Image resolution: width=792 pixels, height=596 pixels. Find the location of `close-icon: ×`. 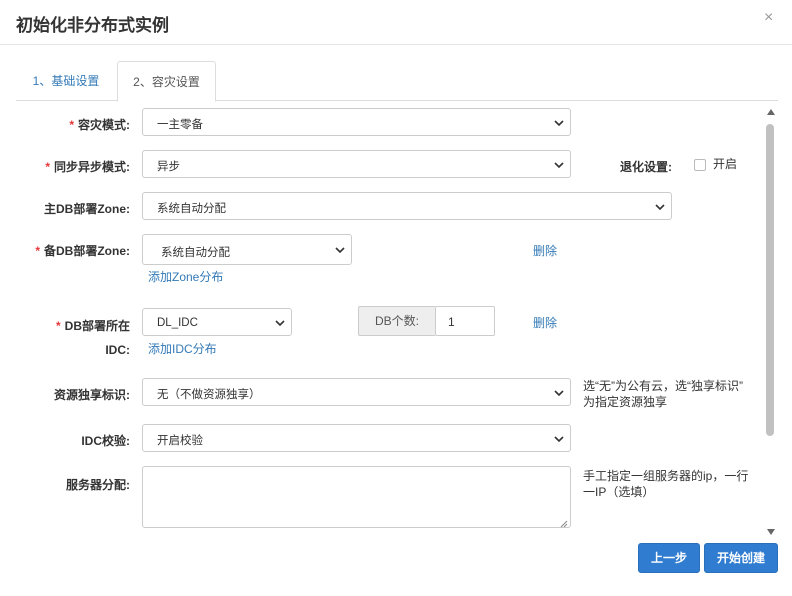

close-icon: × is located at coordinates (768, 18).